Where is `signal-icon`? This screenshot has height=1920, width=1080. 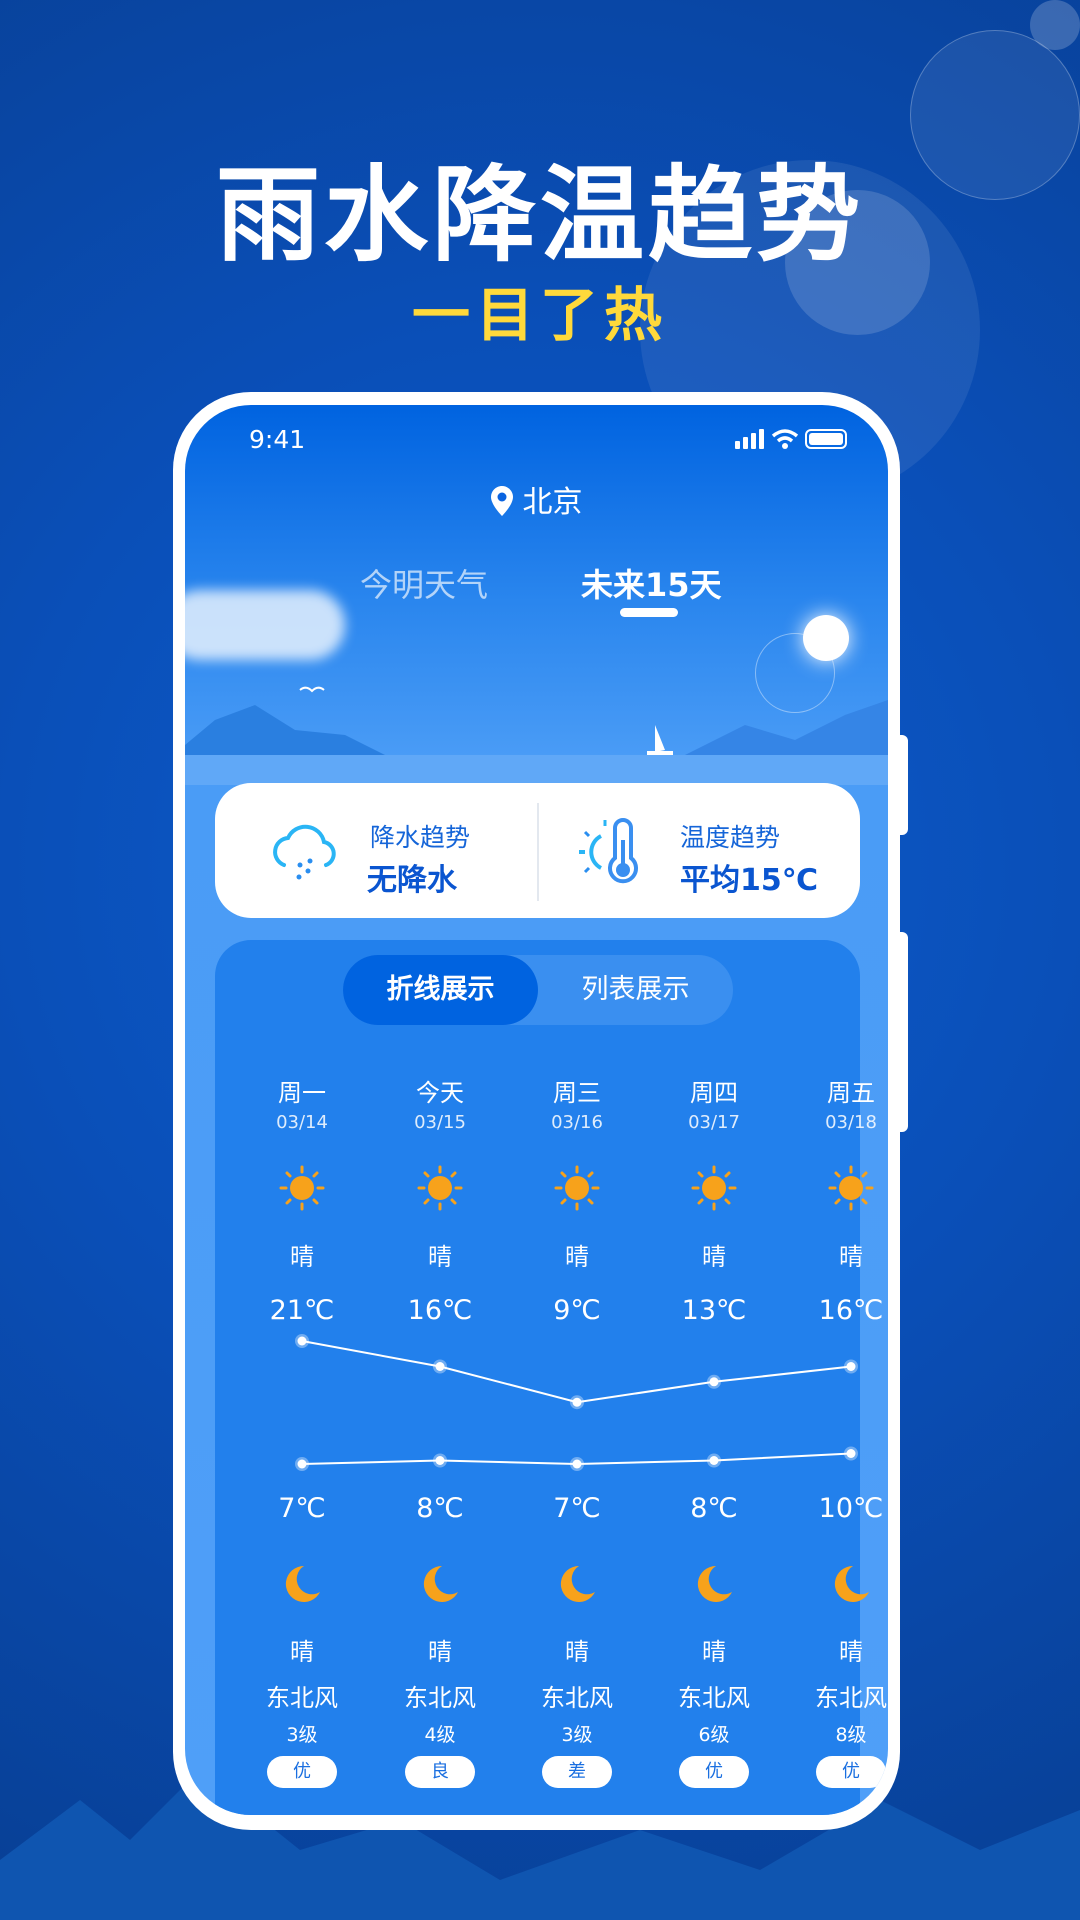
signal-icon is located at coordinates (749, 439).